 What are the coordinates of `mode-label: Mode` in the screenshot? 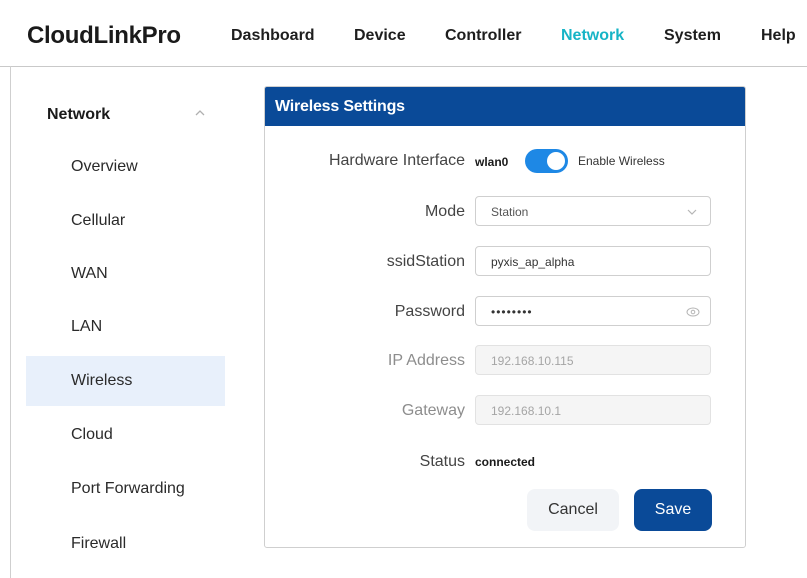 It's located at (444, 211).